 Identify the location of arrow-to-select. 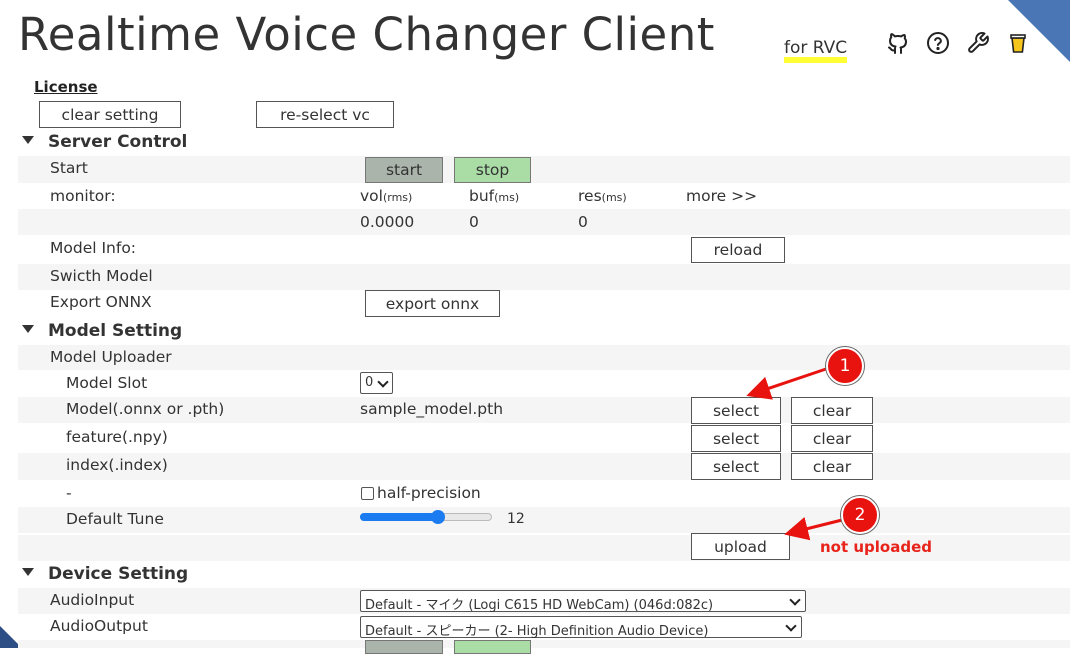
(786, 383).